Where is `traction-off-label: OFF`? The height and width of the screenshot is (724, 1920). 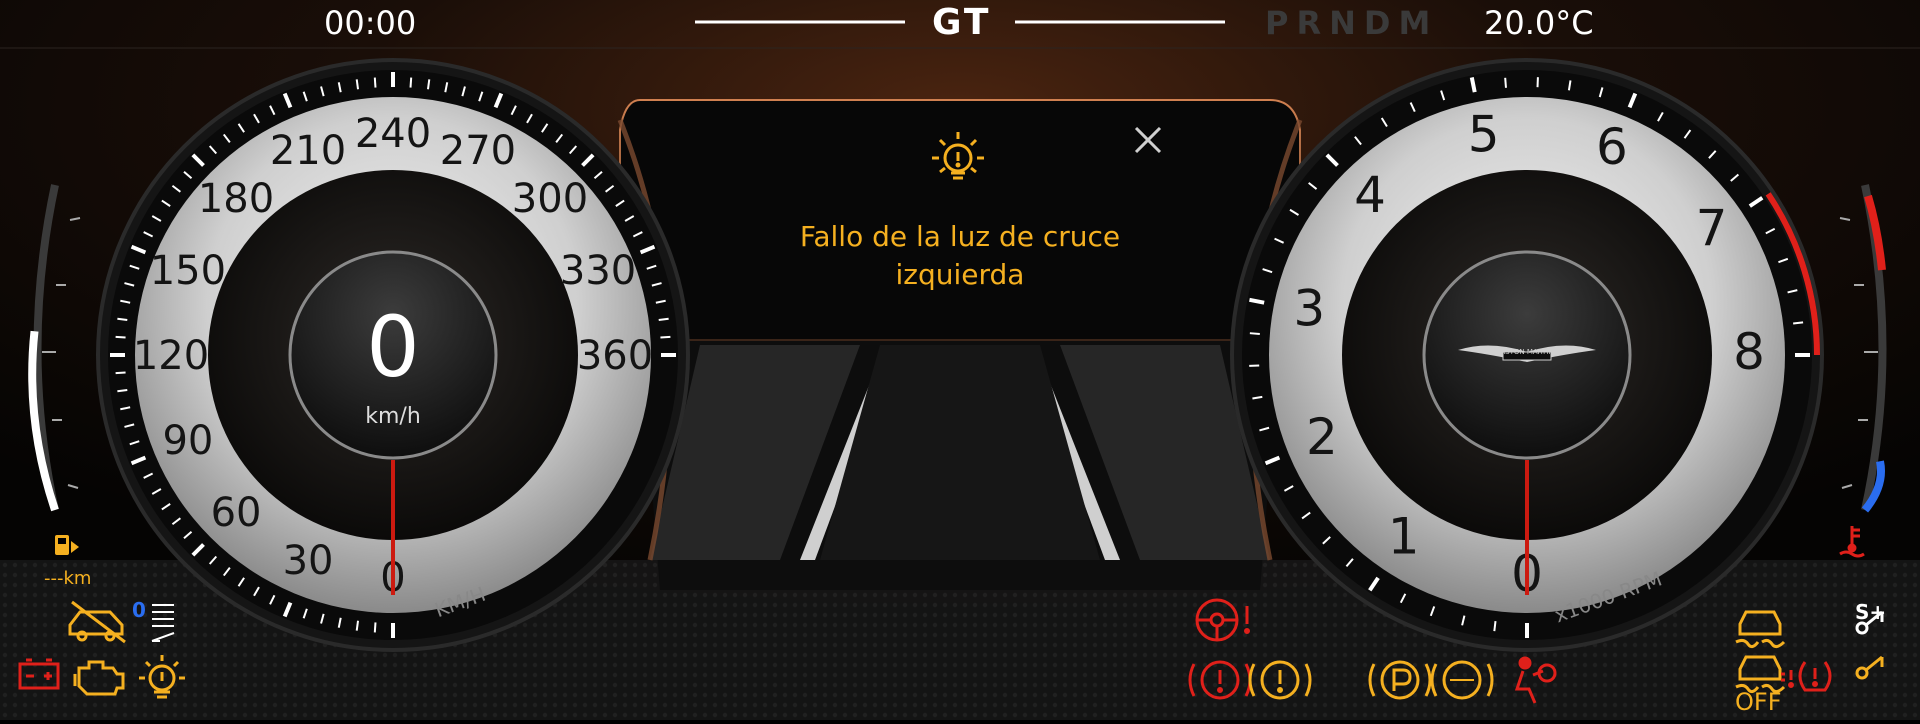
traction-off-label: OFF is located at coordinates (1758, 702).